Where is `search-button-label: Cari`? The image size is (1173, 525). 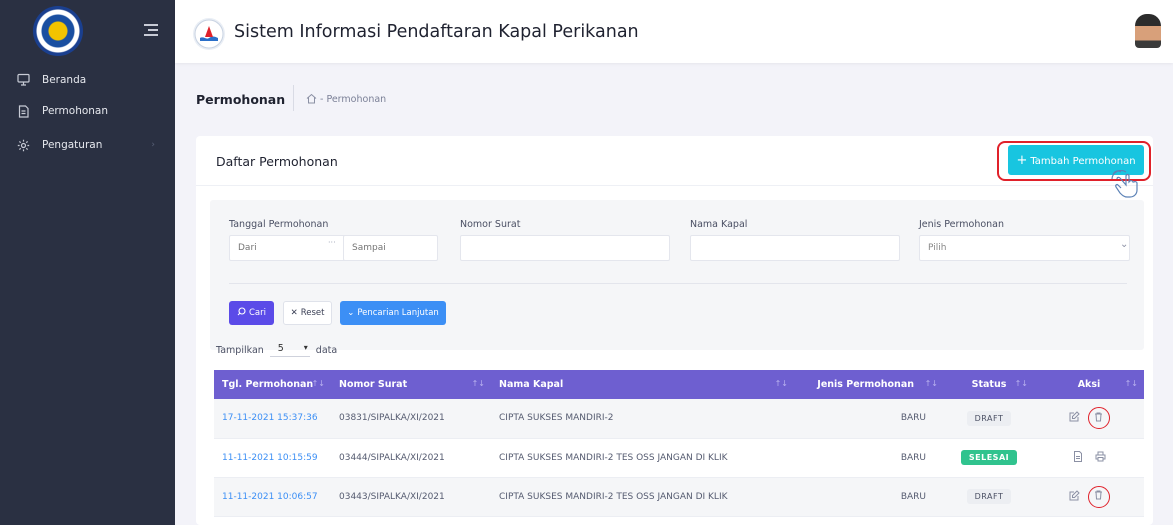 search-button-label: Cari is located at coordinates (257, 313).